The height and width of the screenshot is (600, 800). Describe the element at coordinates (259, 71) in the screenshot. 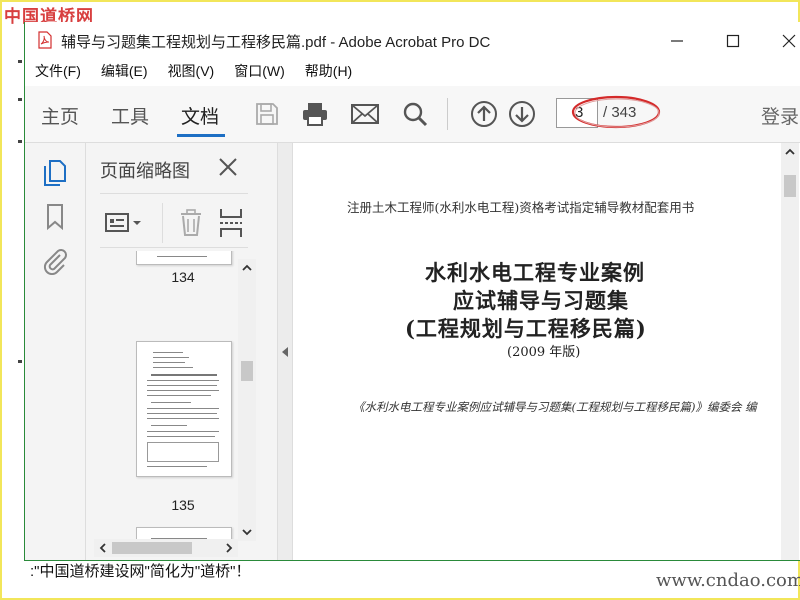

I see `menu-window: 窗口(W)` at that location.